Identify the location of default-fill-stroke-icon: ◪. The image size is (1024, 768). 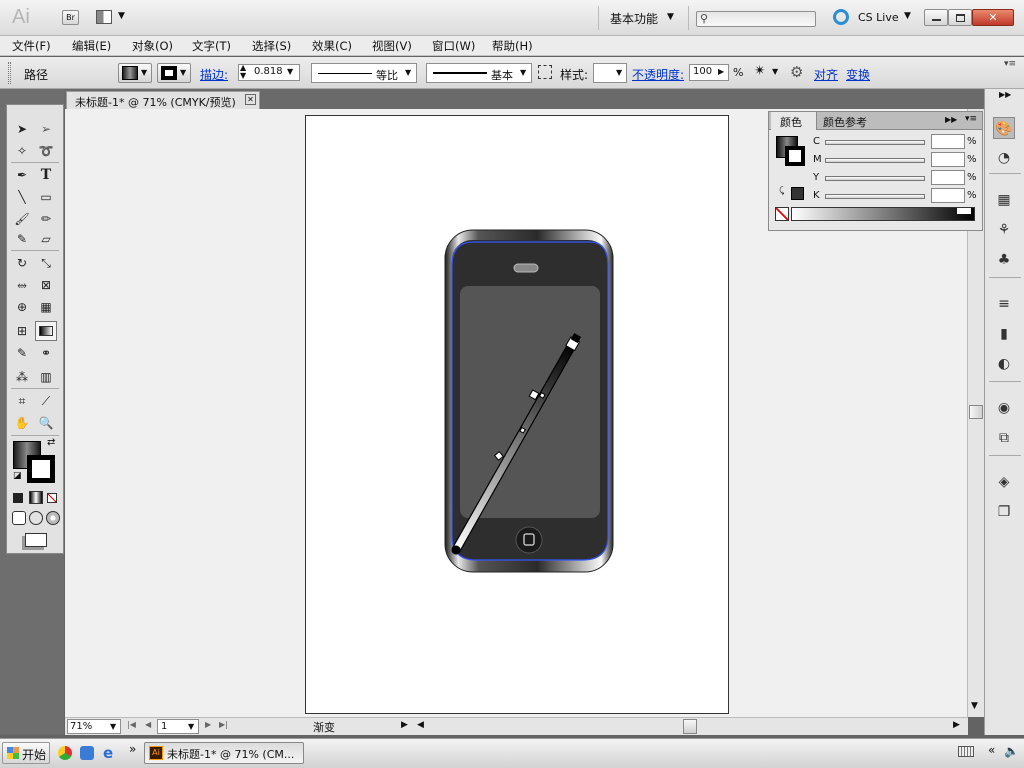
(17, 476).